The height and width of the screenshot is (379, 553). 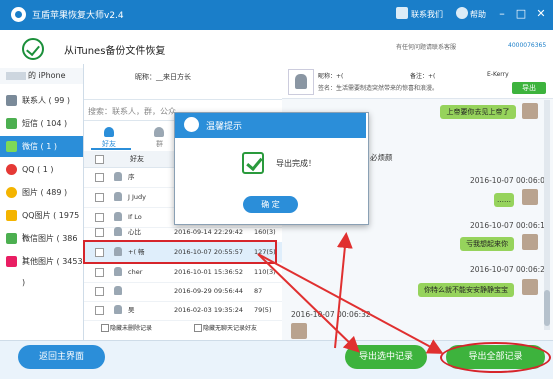 What do you see at coordinates (299, 331) in the screenshot?
I see `contact-avatar-small` at bounding box center [299, 331].